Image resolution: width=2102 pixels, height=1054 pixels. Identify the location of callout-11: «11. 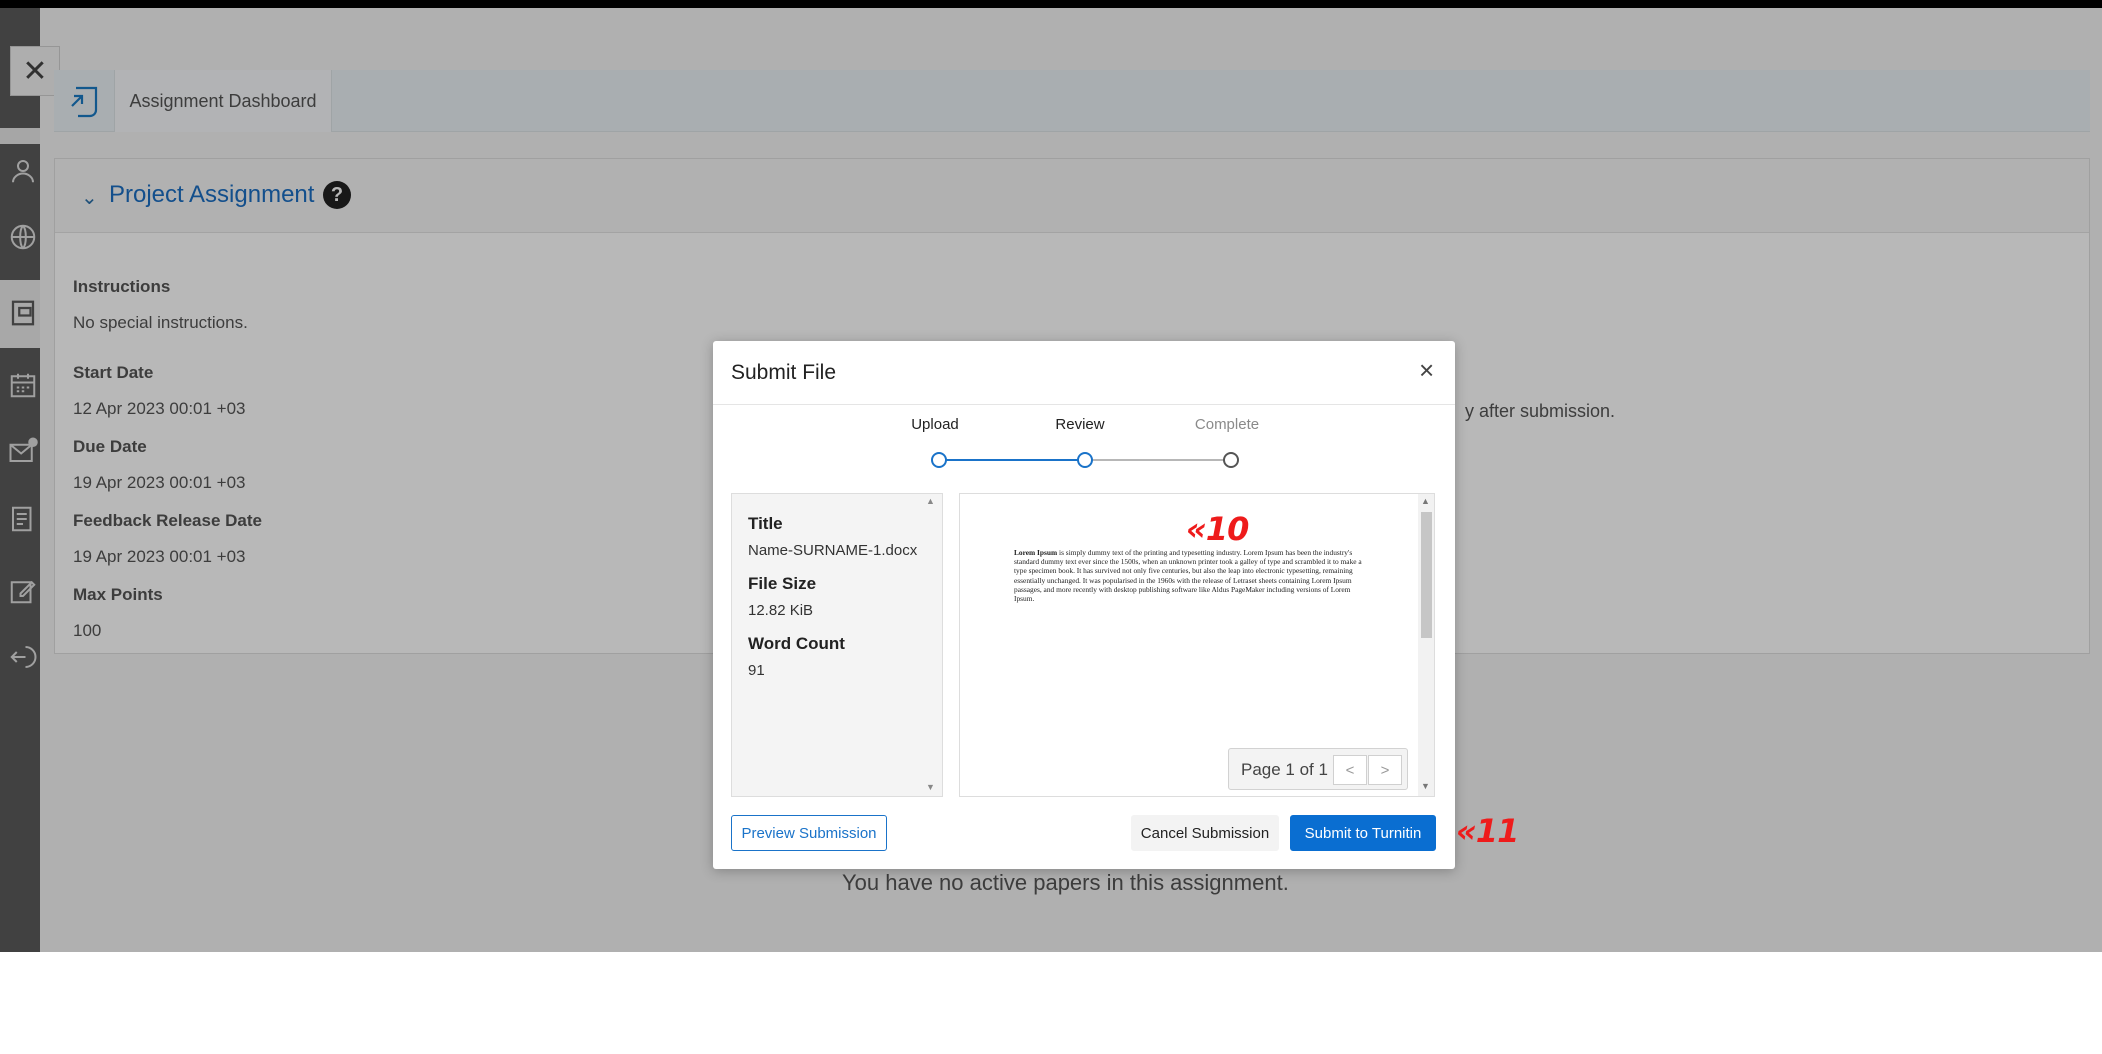
(1487, 831).